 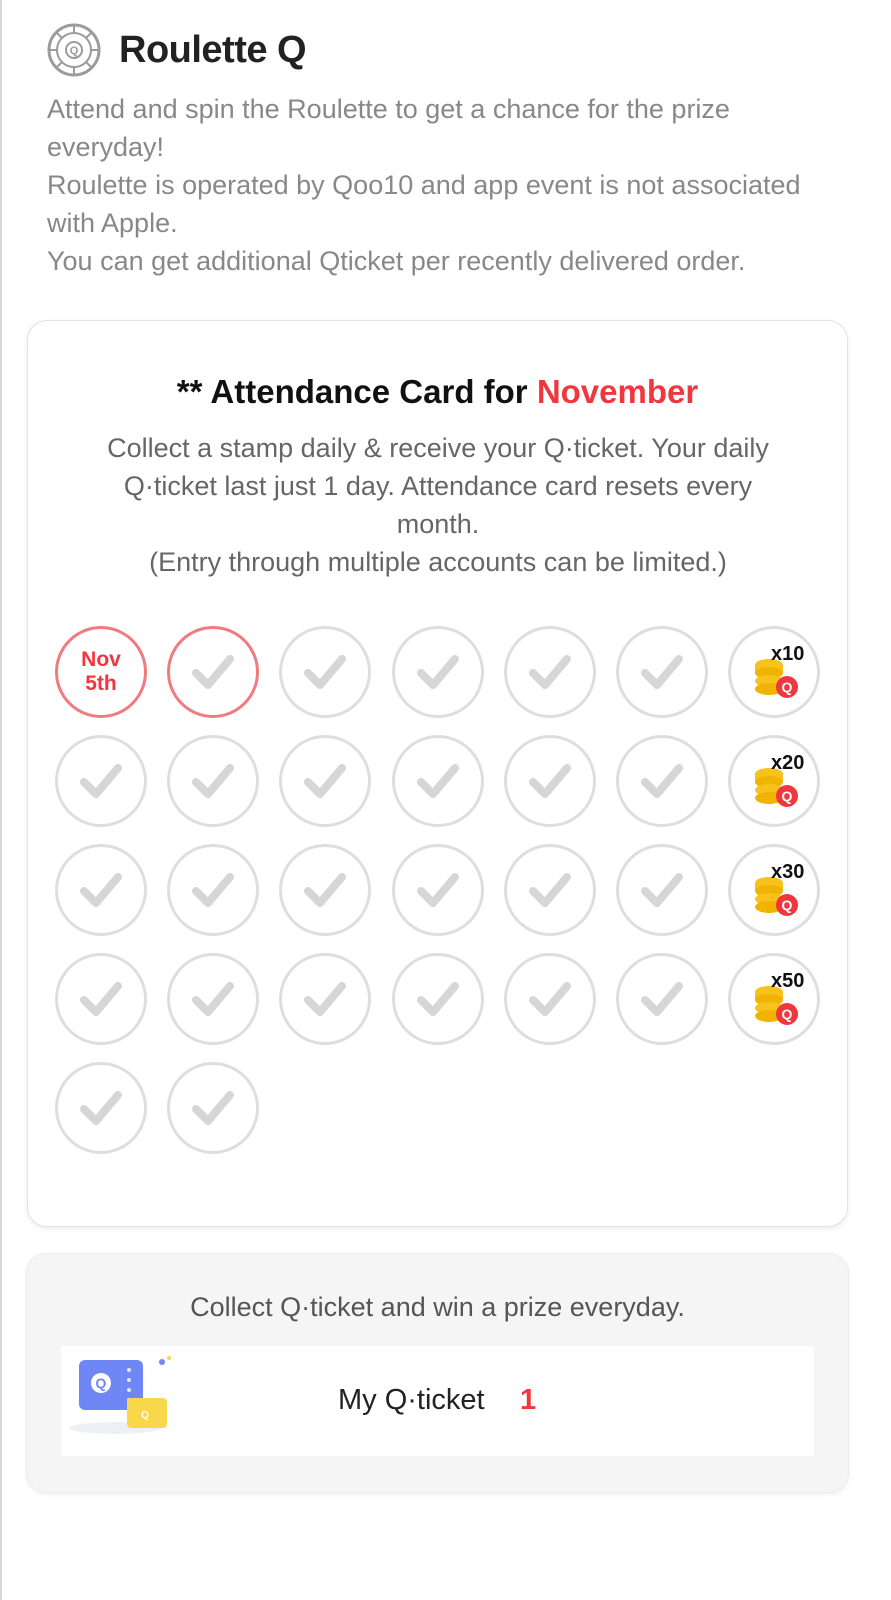 What do you see at coordinates (774, 781) in the screenshot?
I see `reward-stamp: Qx20` at bounding box center [774, 781].